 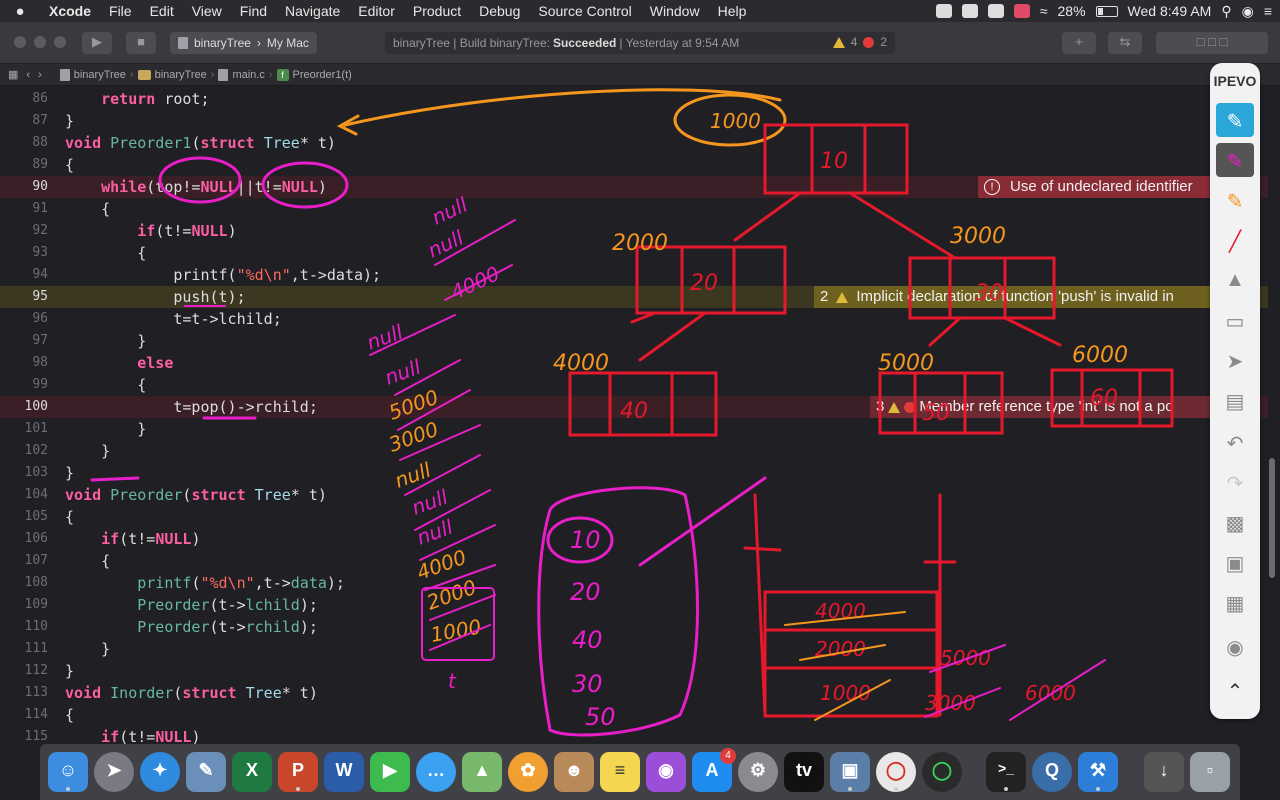 I want to click on redo-button: ↷, so click(x=1235, y=482).